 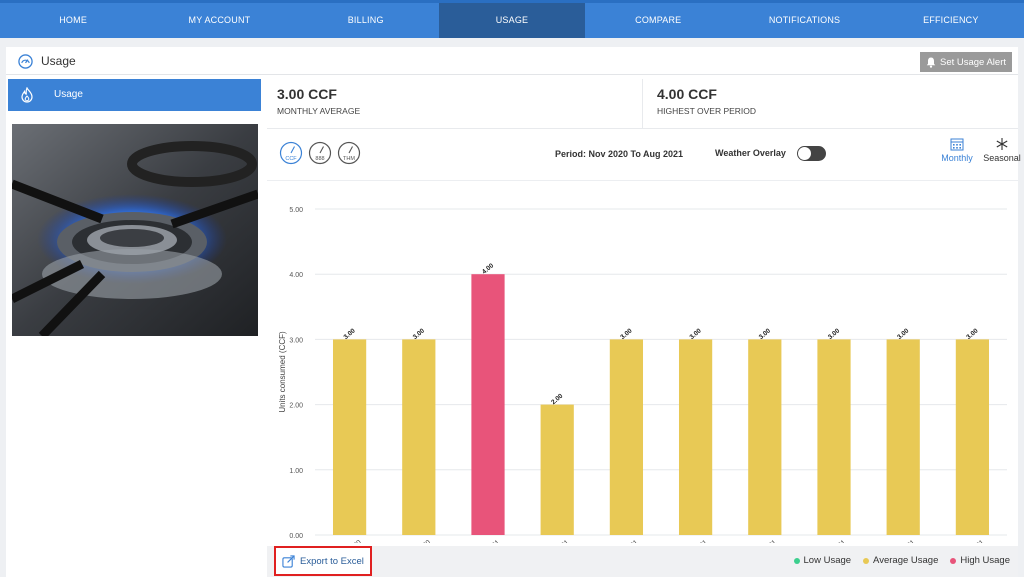 I want to click on legend-average-usage: Average Usage, so click(x=900, y=560).